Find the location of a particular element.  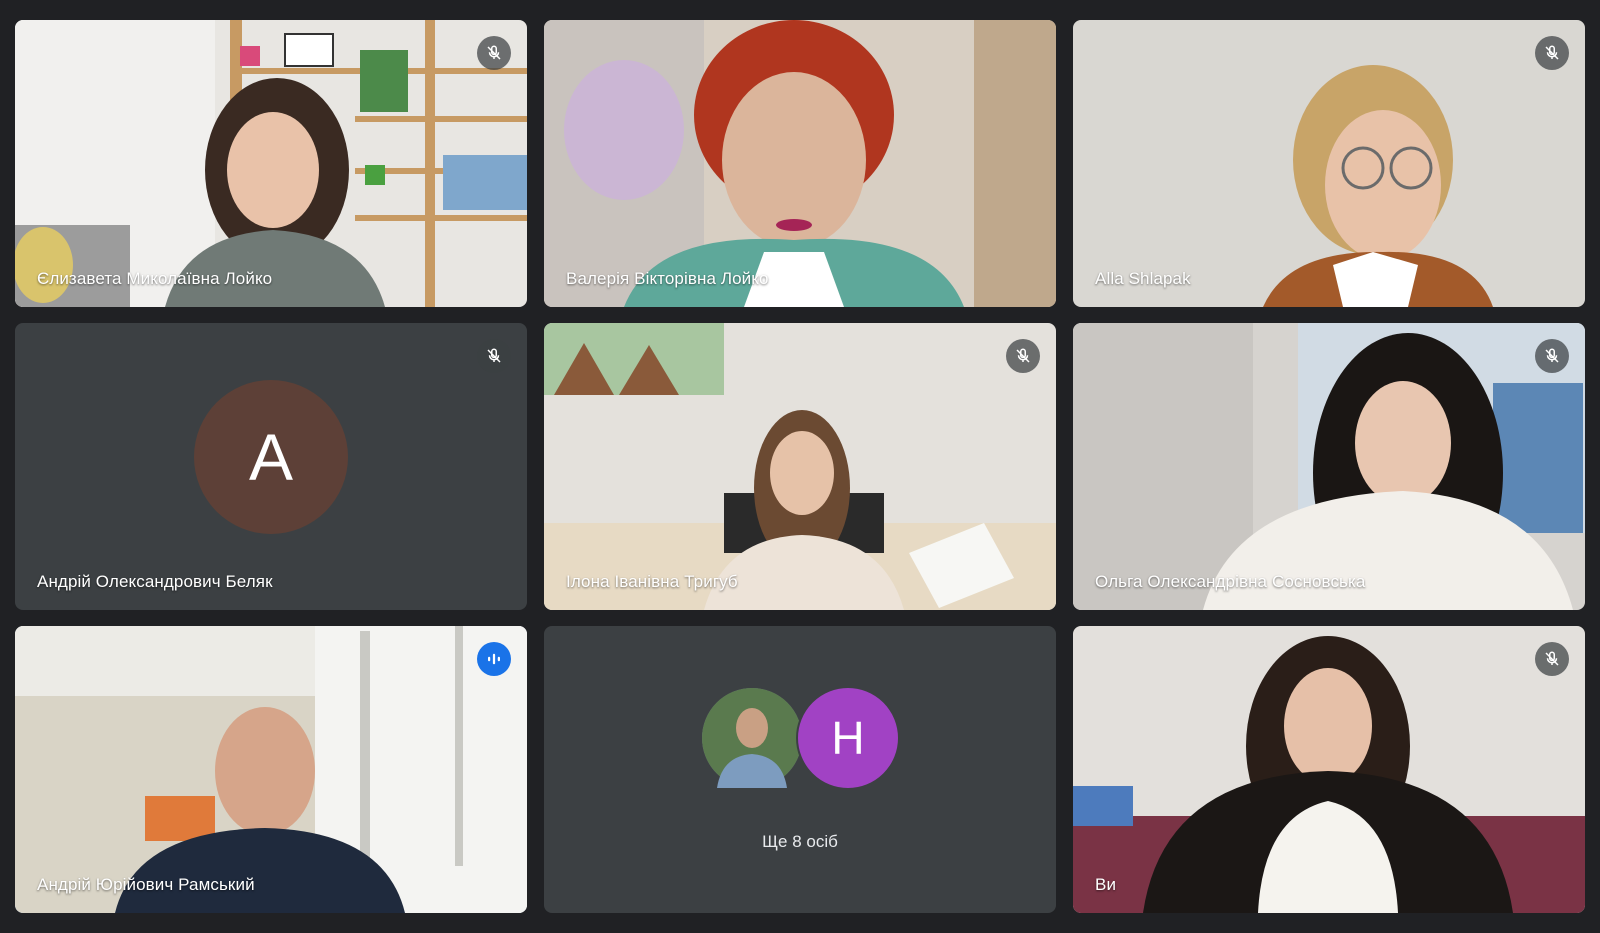

participant-name: Ви is located at coordinates (1106, 884).